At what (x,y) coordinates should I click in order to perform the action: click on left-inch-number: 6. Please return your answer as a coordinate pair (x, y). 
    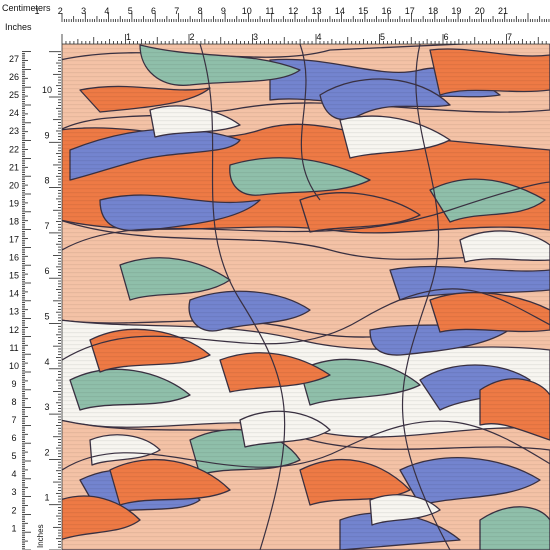
    Looking at the image, I should click on (46, 271).